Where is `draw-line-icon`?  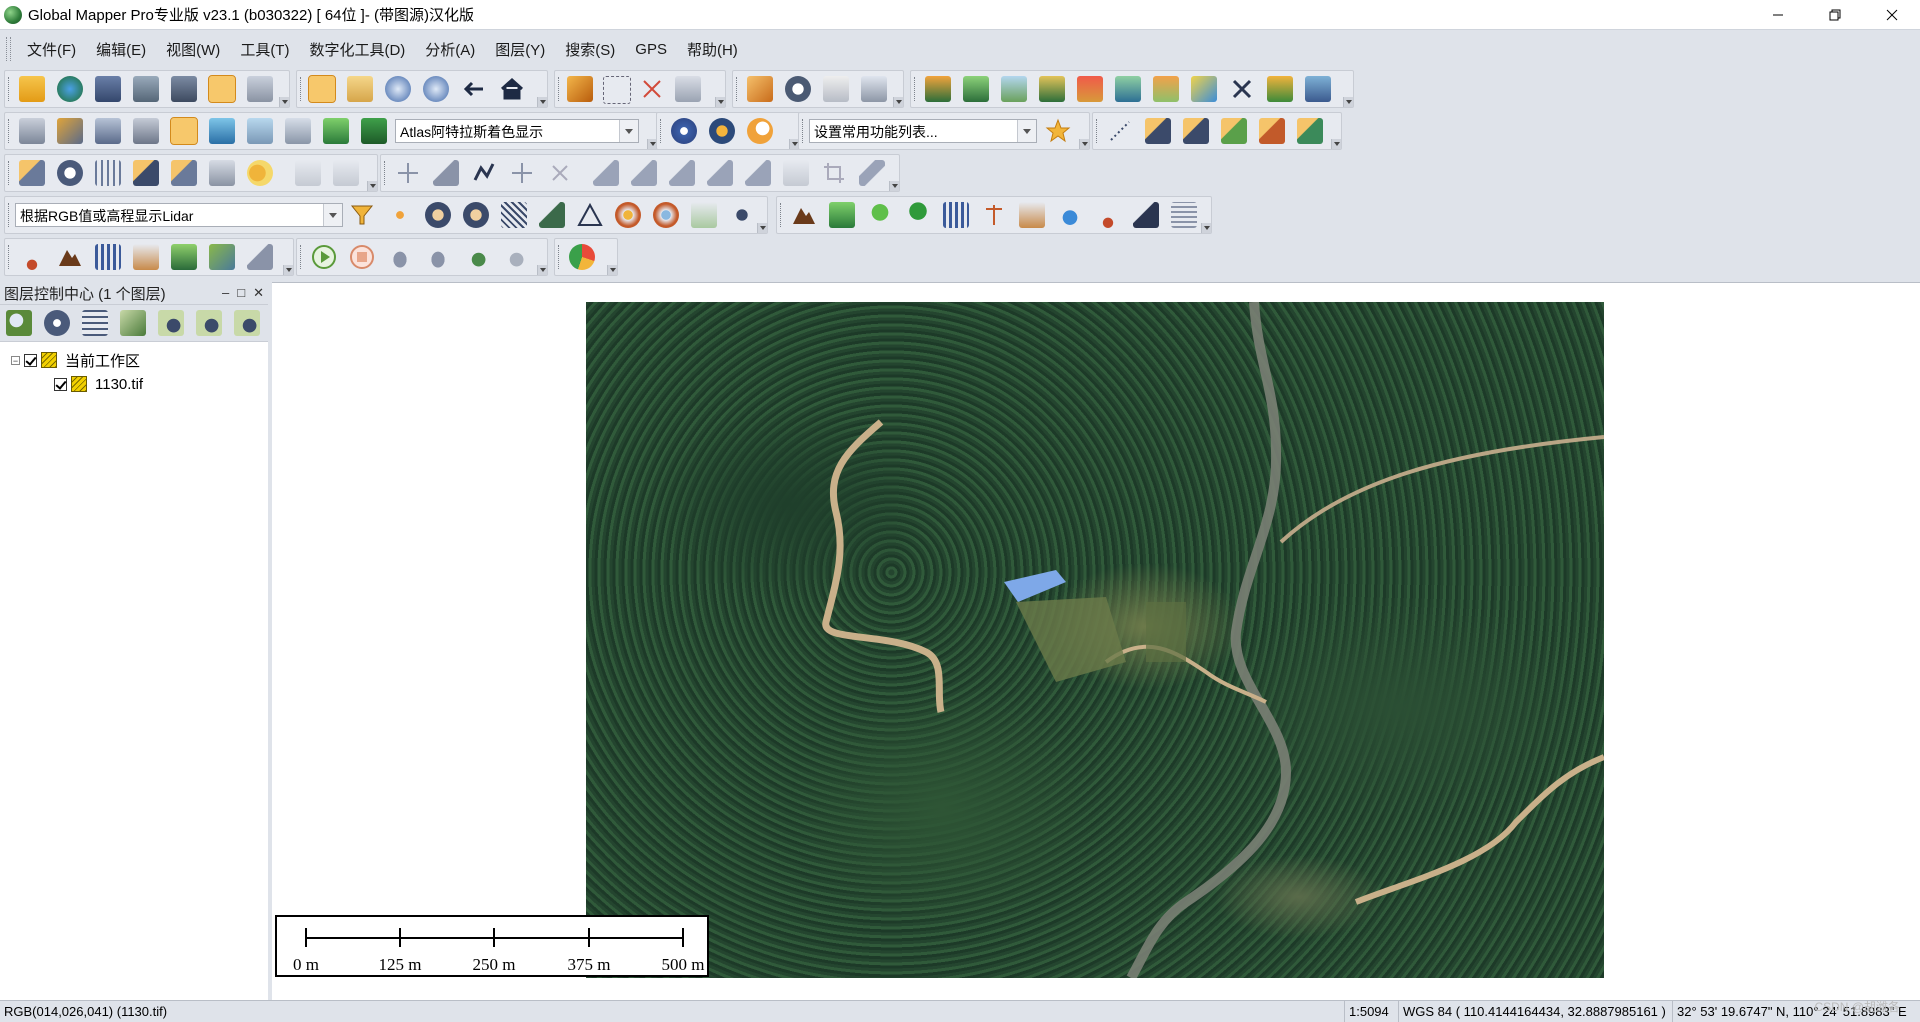 draw-line-icon is located at coordinates (1158, 131).